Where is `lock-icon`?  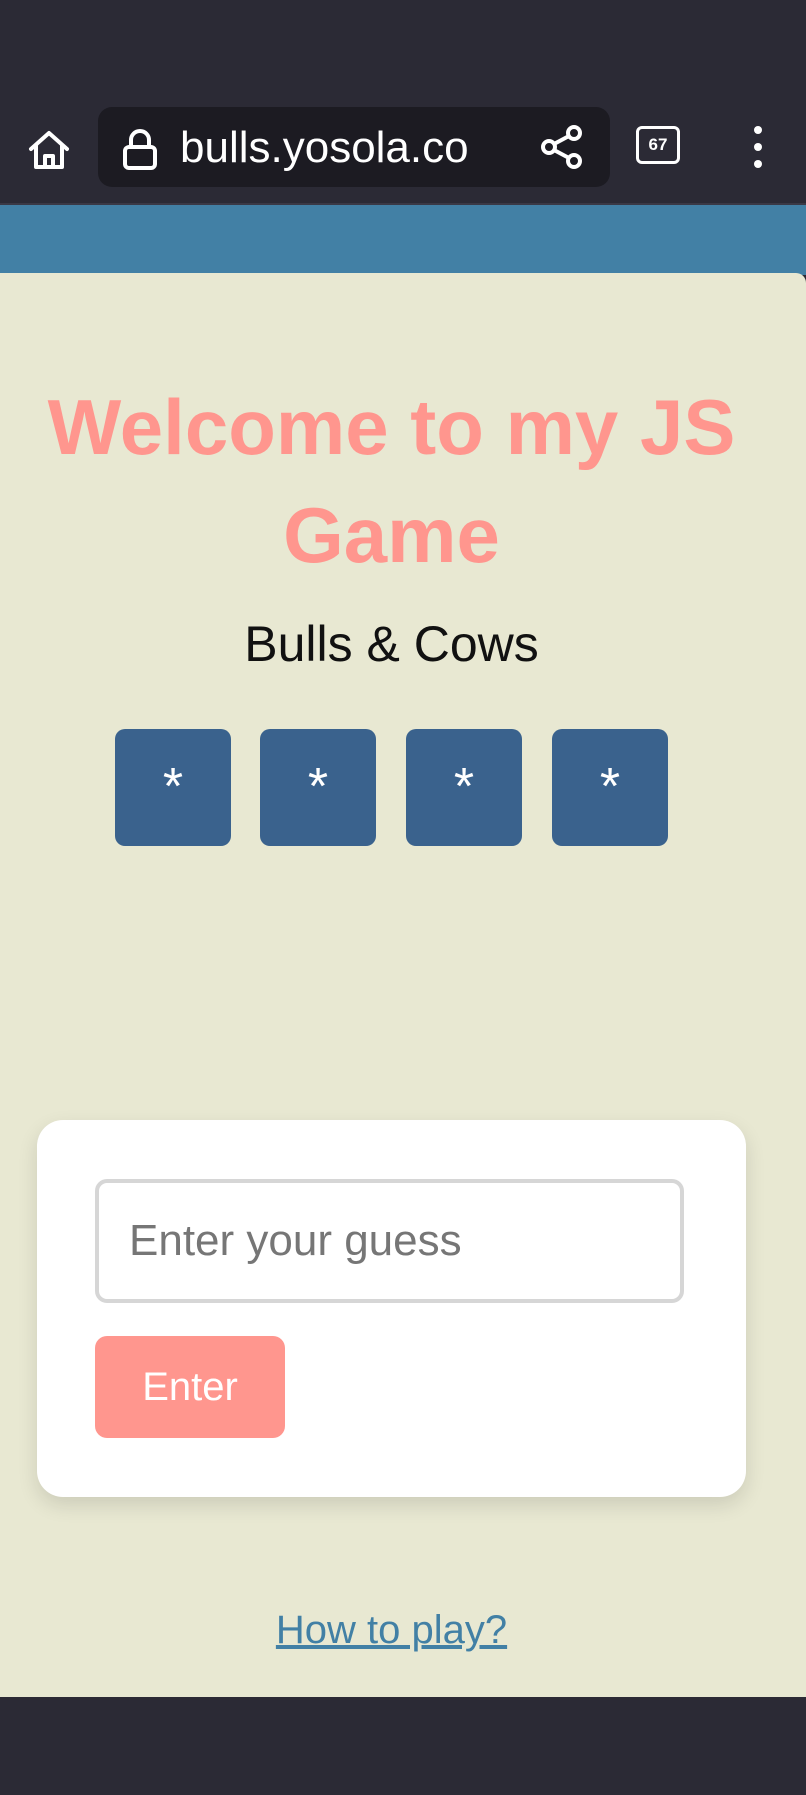
lock-icon is located at coordinates (140, 149).